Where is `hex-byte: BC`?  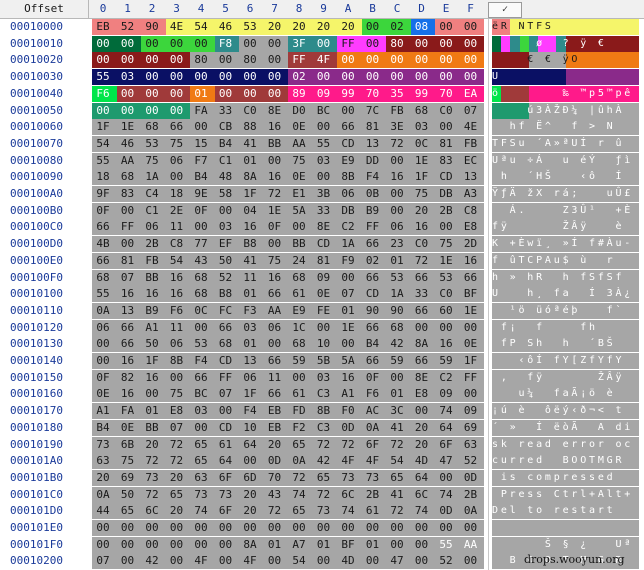
hex-byte: BC is located at coordinates (324, 111).